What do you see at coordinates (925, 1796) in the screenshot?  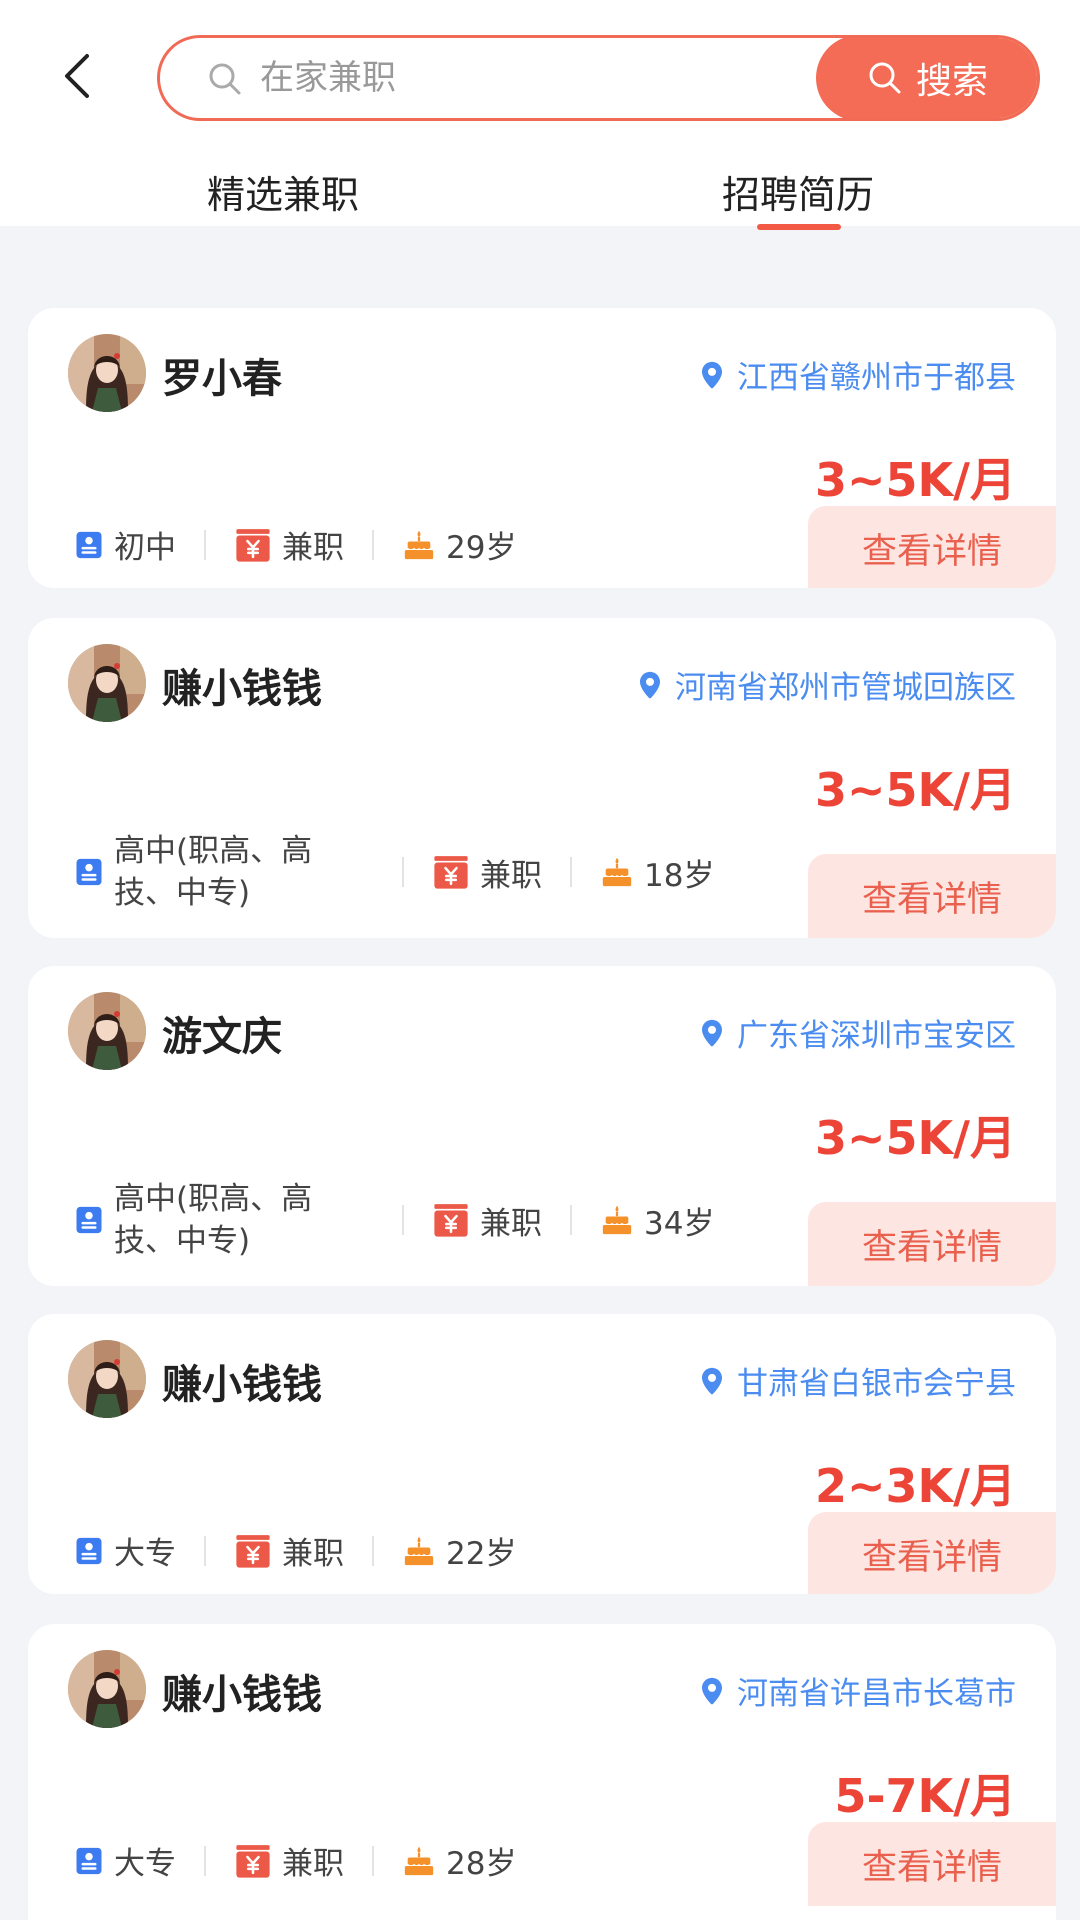 I see `salary: 5-7K/月` at bounding box center [925, 1796].